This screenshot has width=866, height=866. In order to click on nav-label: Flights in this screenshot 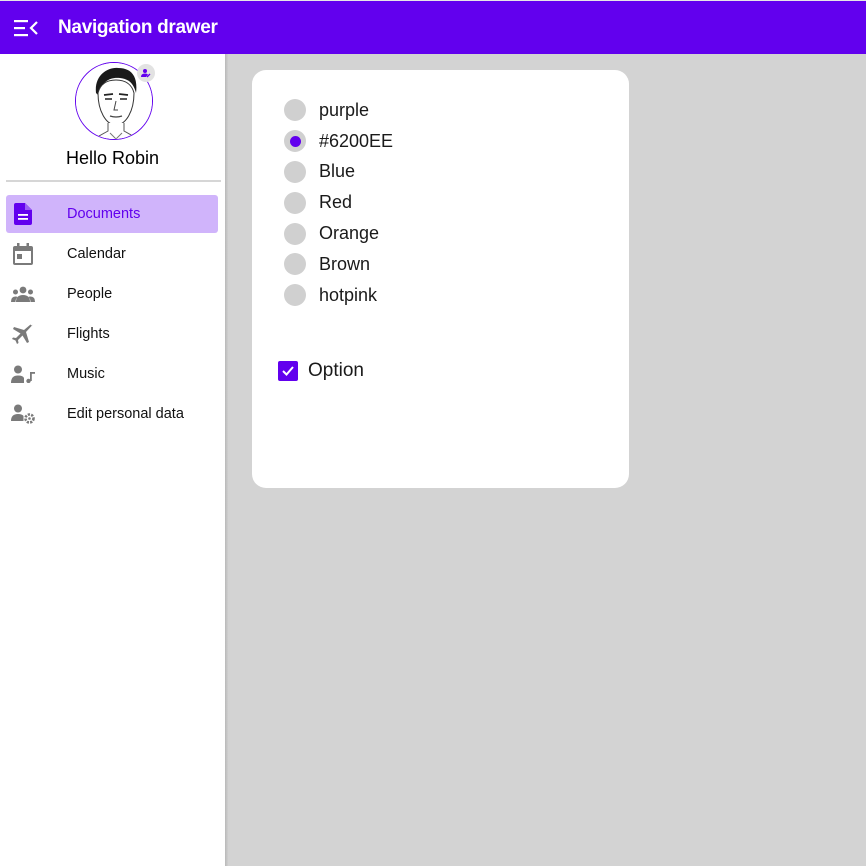, I will do `click(88, 334)`.